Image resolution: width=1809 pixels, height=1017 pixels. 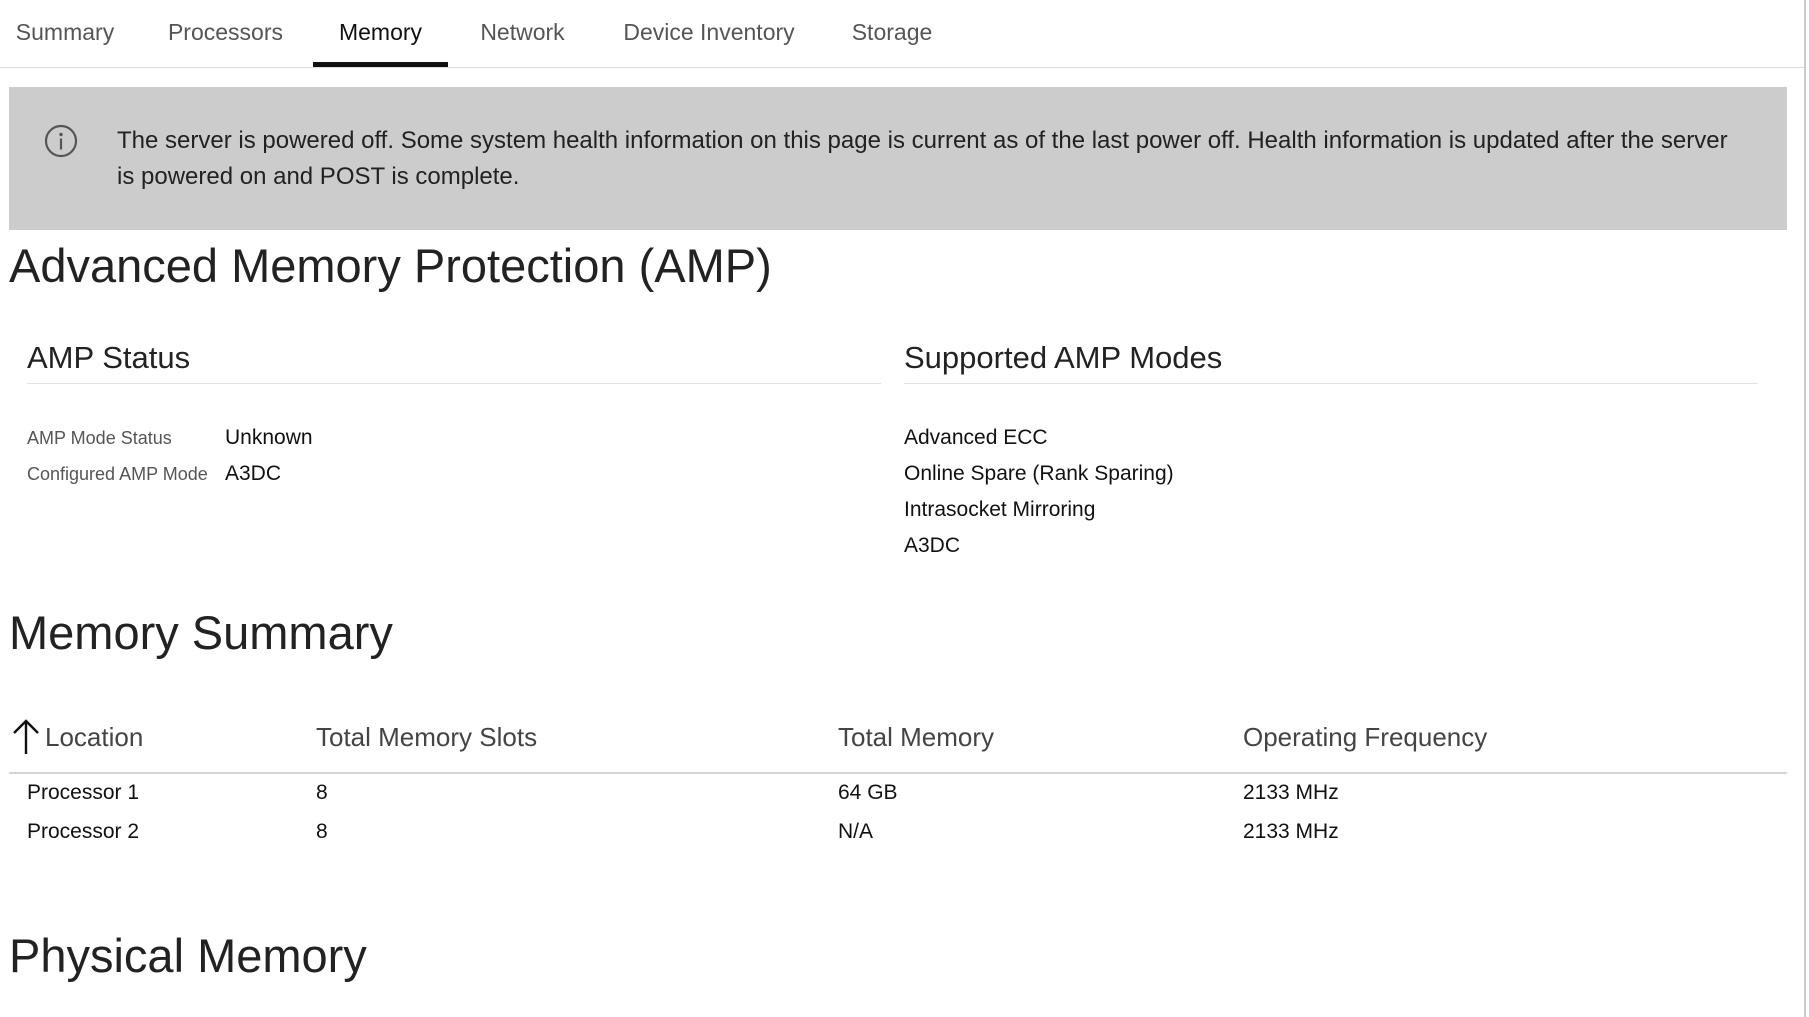 I want to click on supported-modes-divider, so click(x=1331, y=383).